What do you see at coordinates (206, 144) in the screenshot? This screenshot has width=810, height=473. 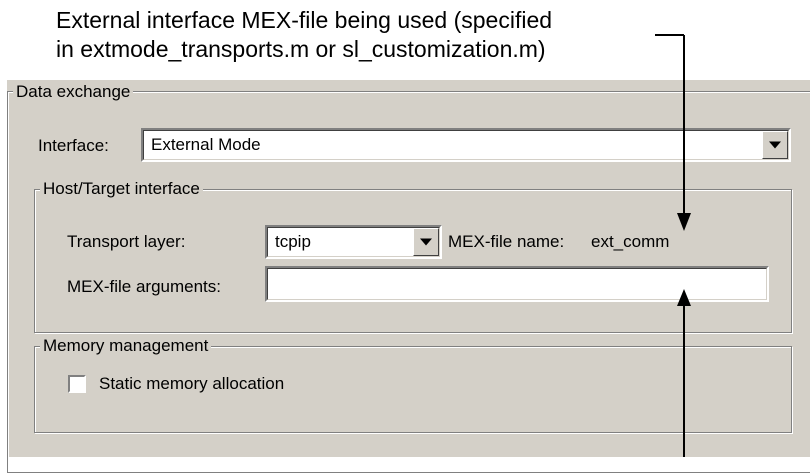 I see `interface-value: External Mode` at bounding box center [206, 144].